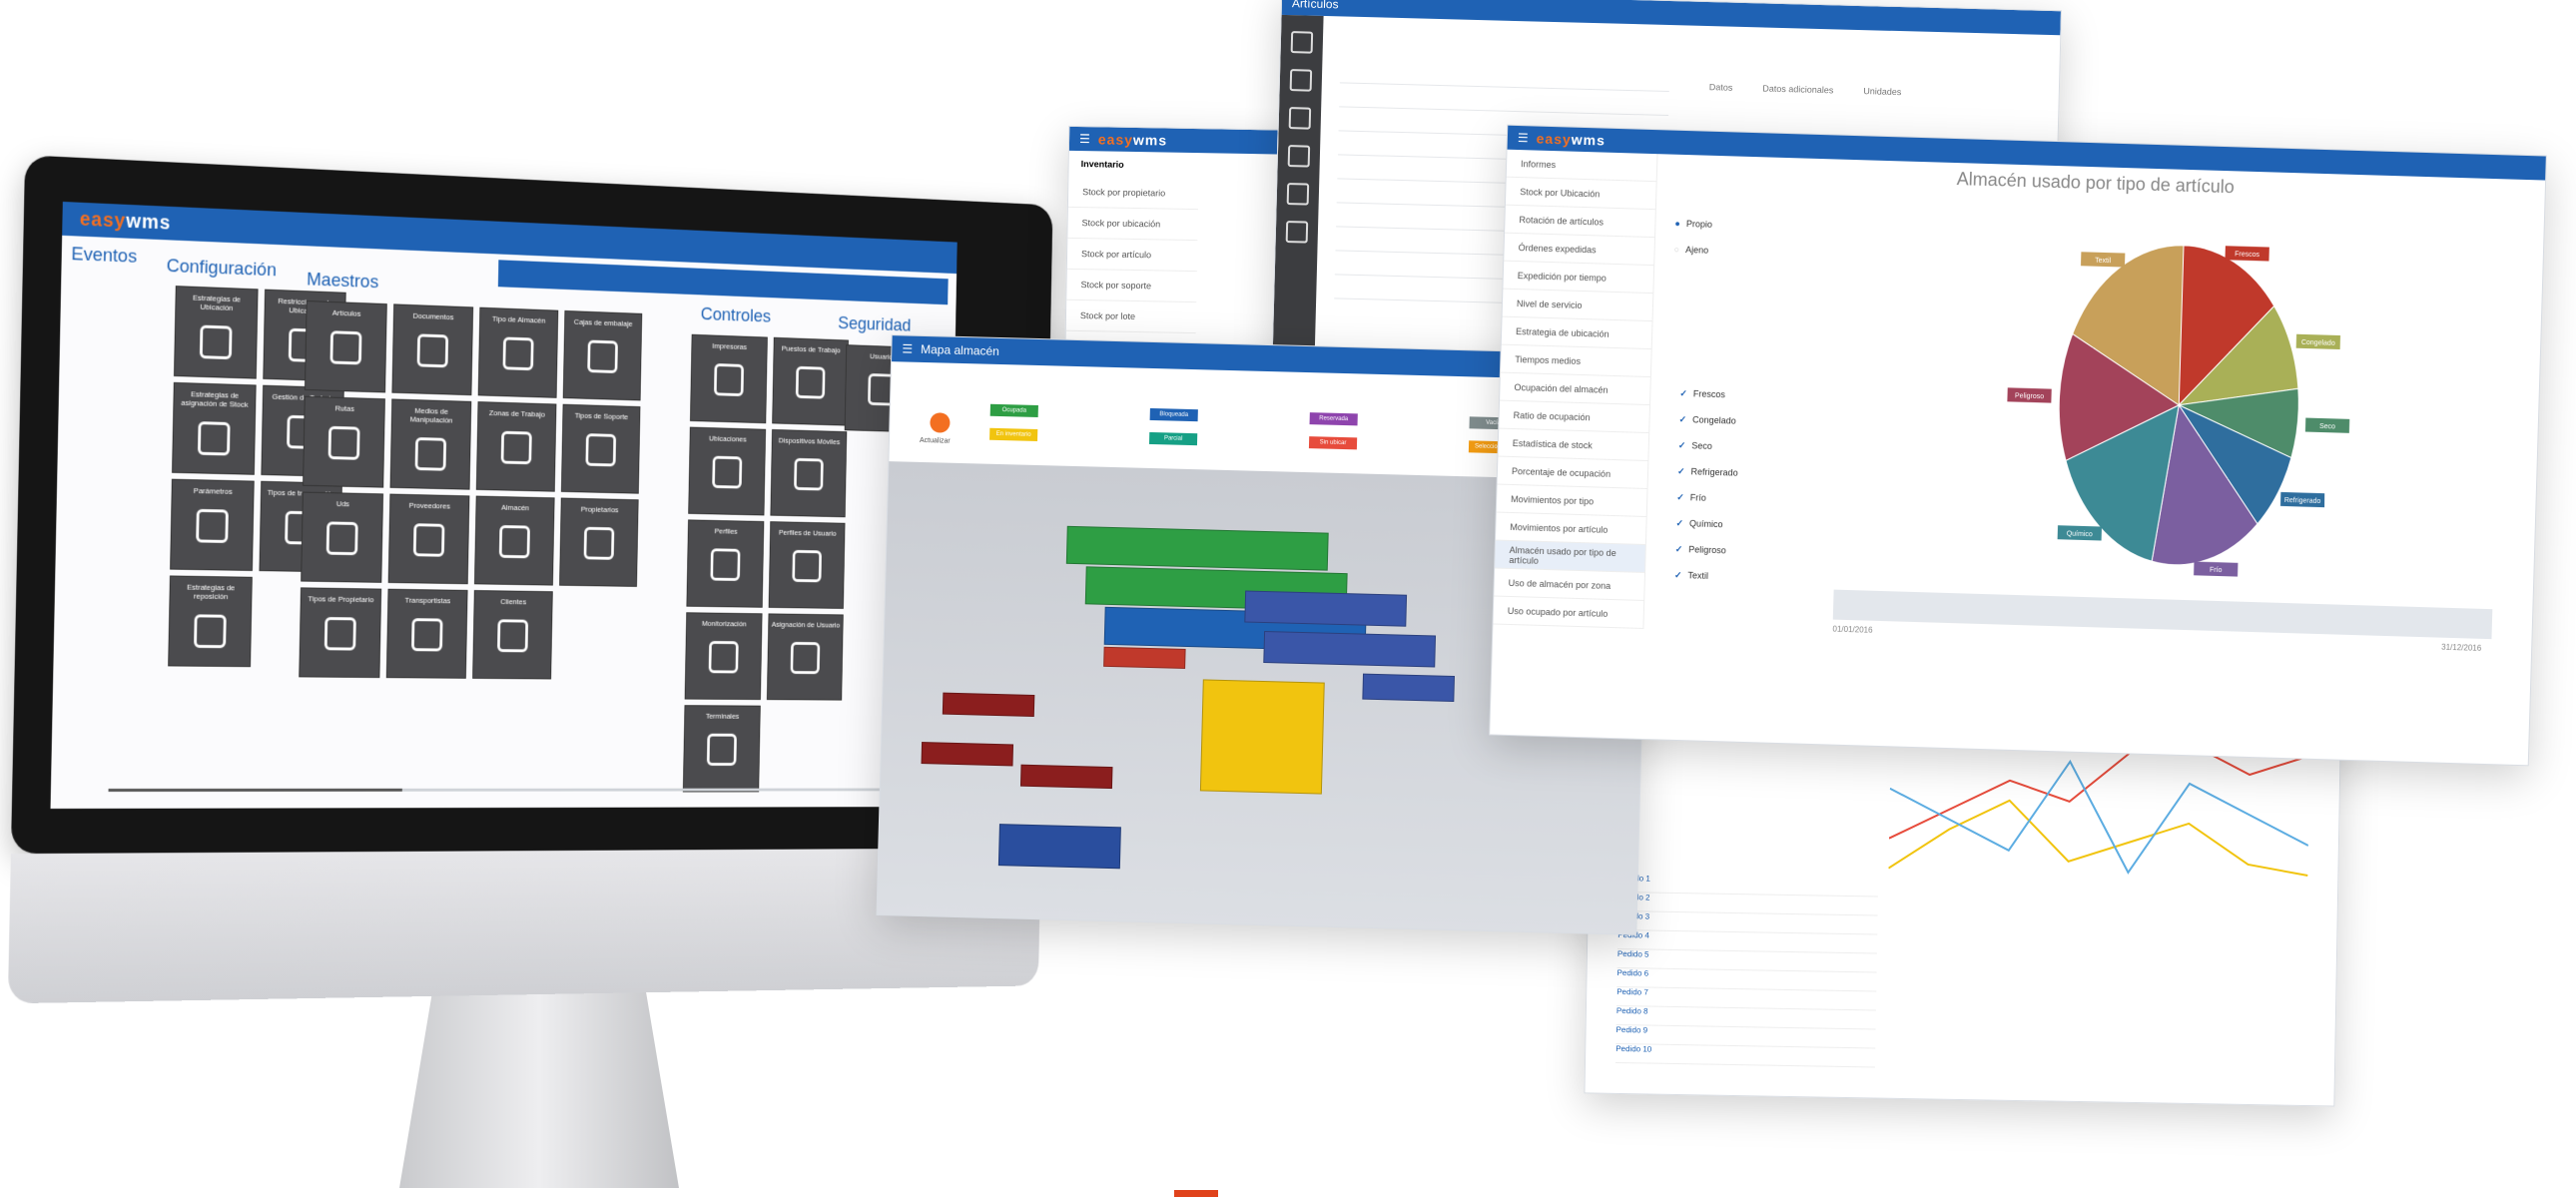  I want to click on tile-controles-2-icon, so click(727, 472).